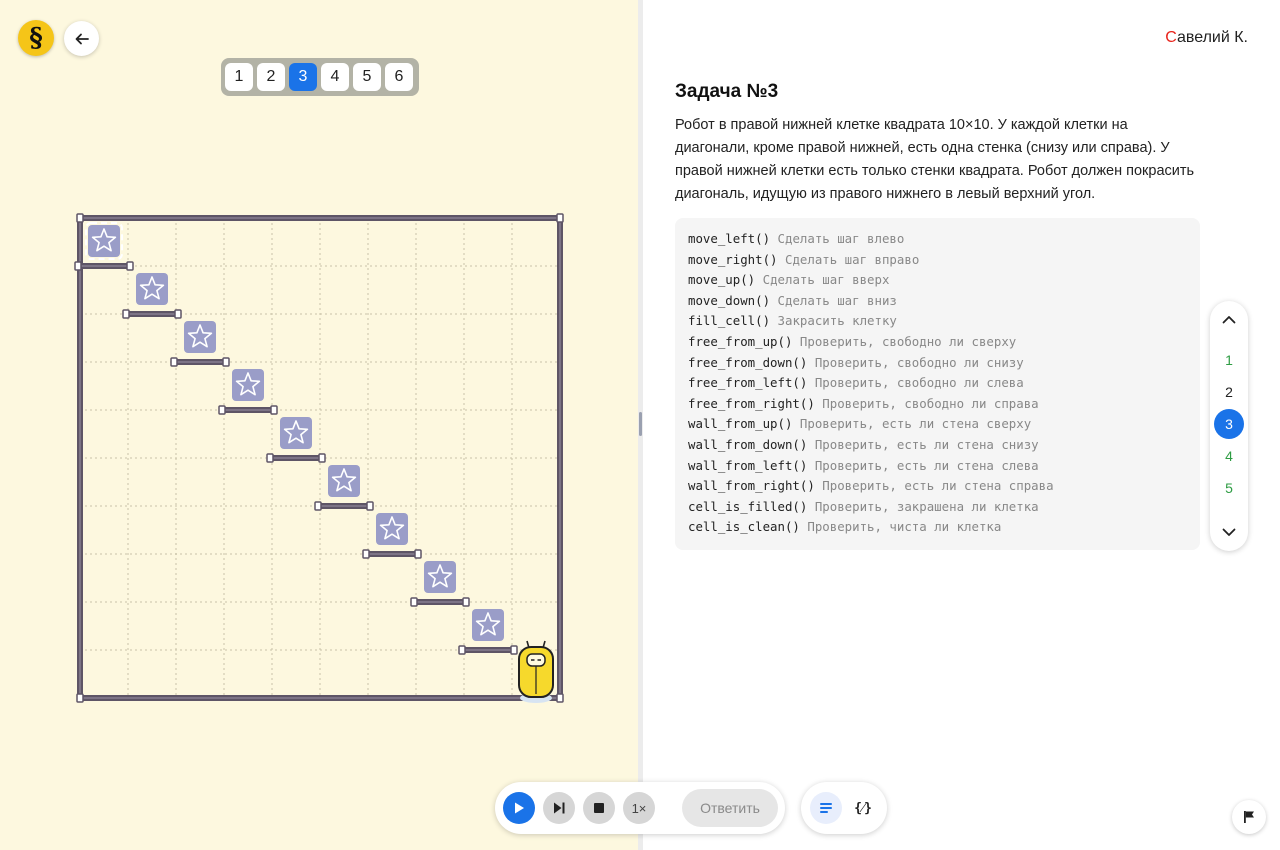  What do you see at coordinates (727, 91) in the screenshot?
I see `task-title: Задача №3` at bounding box center [727, 91].